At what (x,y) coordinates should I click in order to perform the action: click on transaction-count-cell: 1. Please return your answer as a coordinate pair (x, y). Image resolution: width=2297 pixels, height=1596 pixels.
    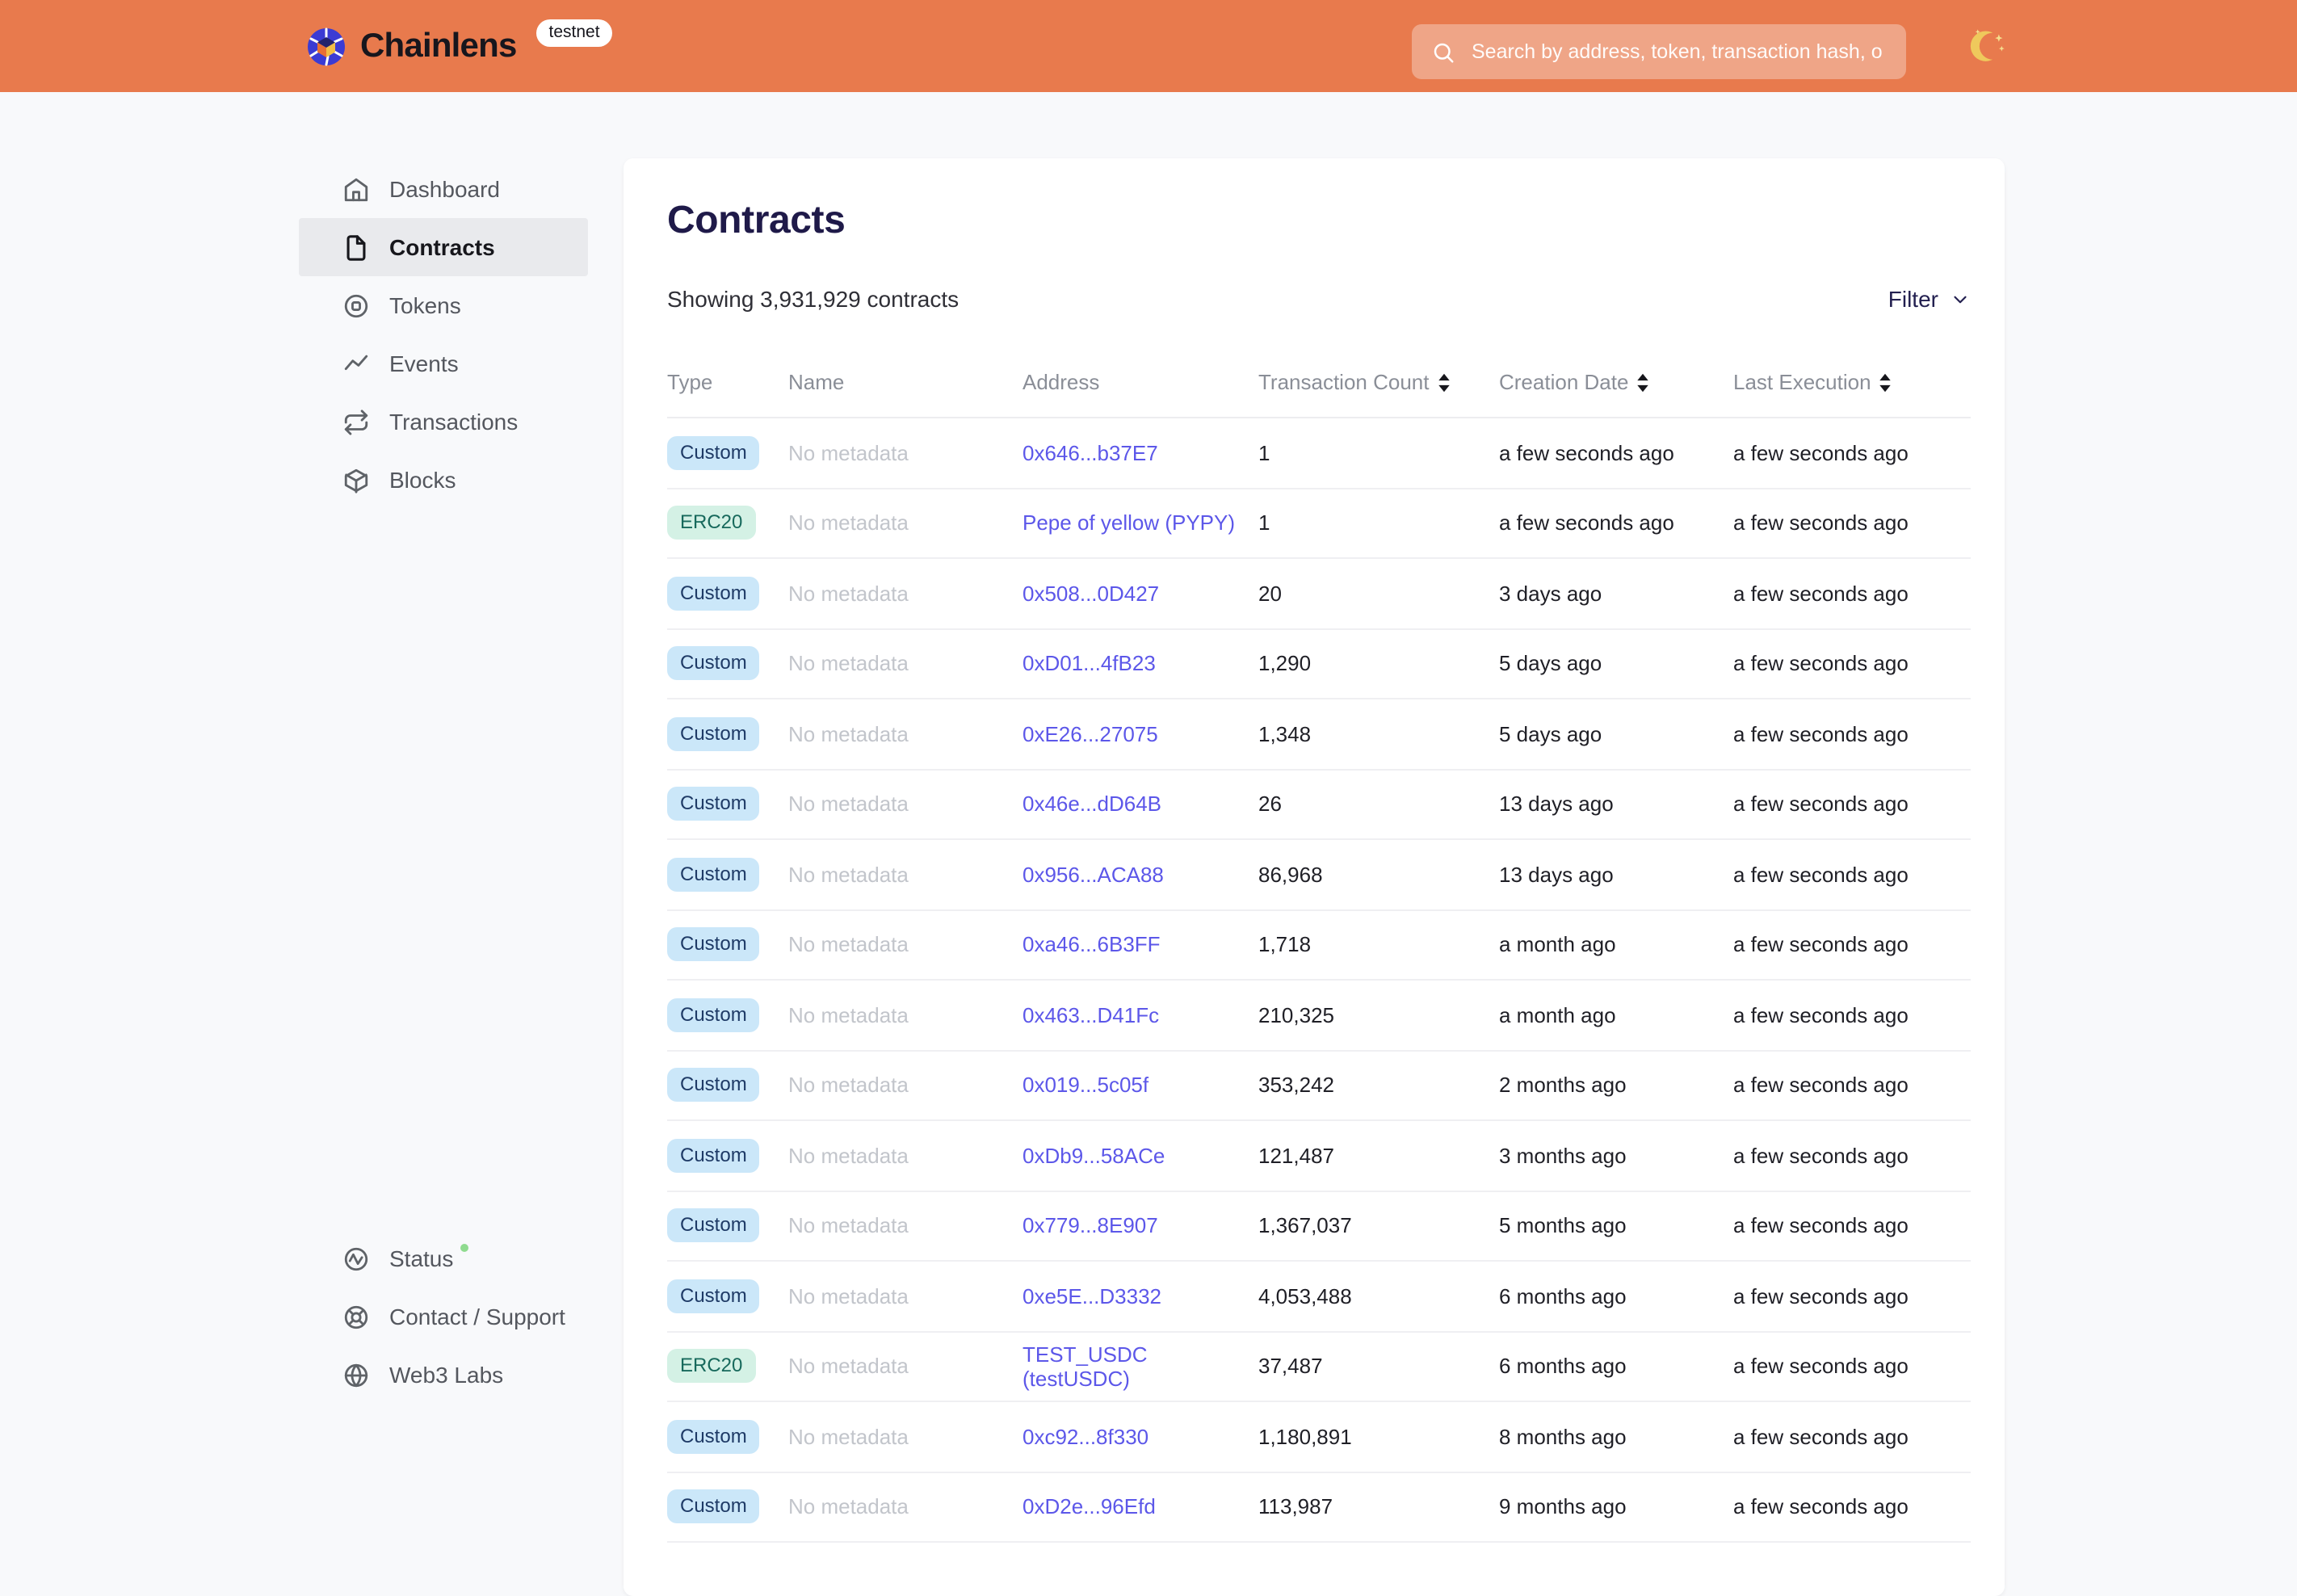
    Looking at the image, I should click on (1264, 523).